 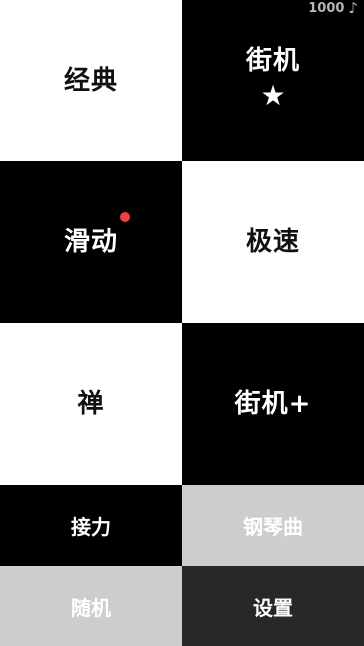 I want to click on mode-zen-tile: 禅, so click(x=91, y=404).